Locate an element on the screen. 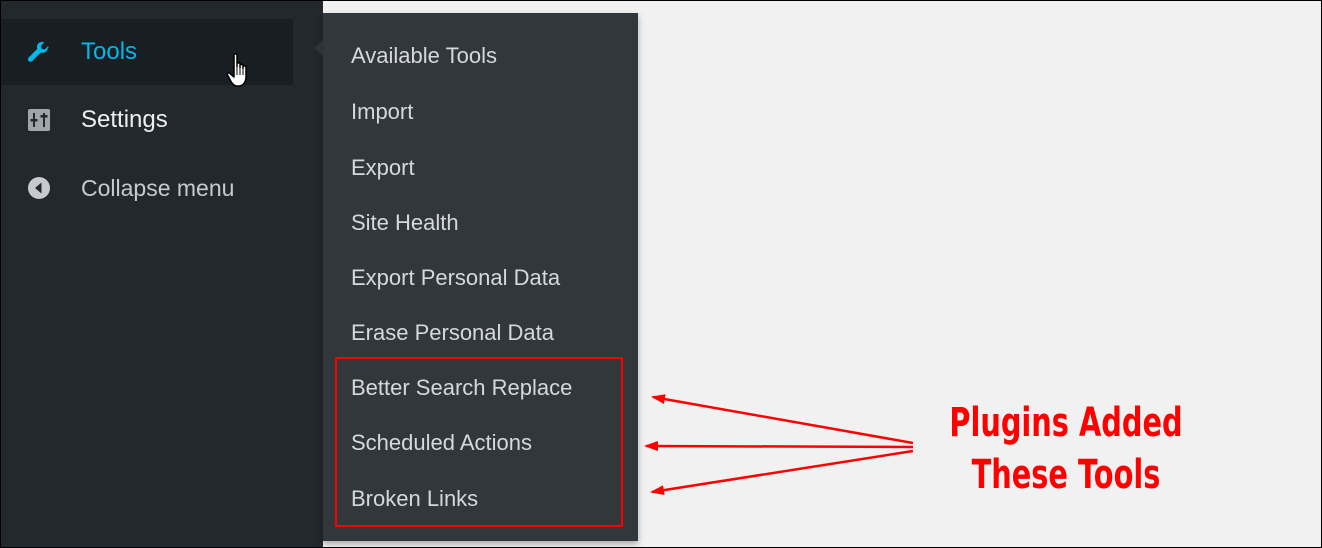  sidebar-item-label: Settings is located at coordinates (124, 119).